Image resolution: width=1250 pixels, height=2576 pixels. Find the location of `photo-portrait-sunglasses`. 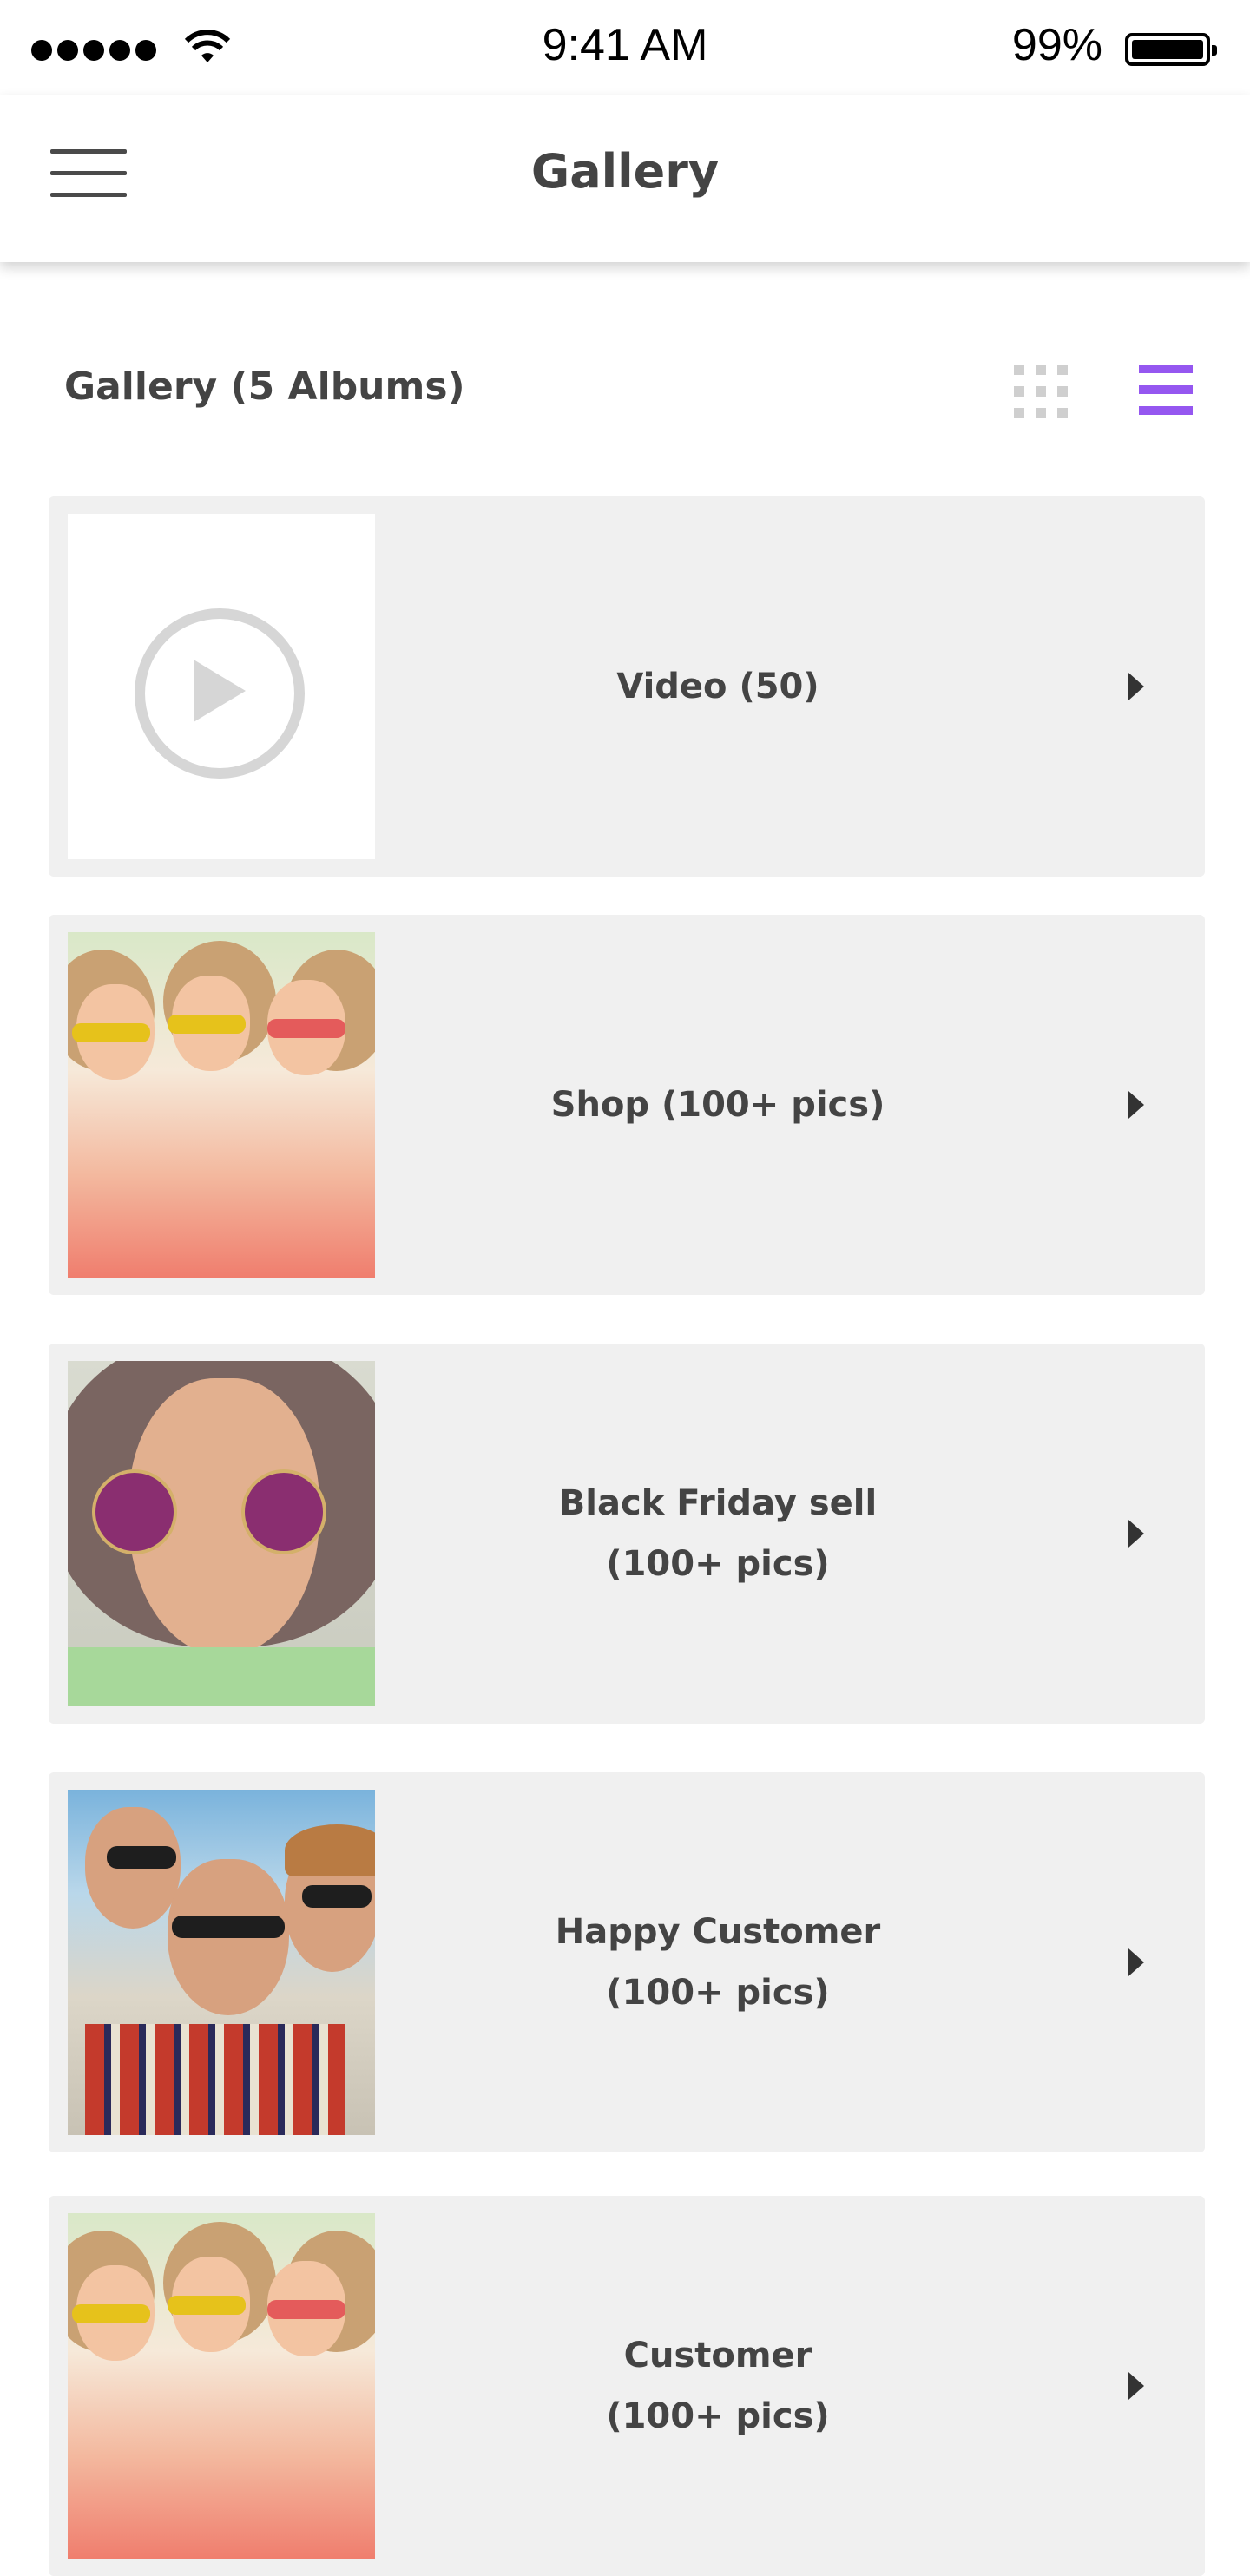

photo-portrait-sunglasses is located at coordinates (221, 1534).